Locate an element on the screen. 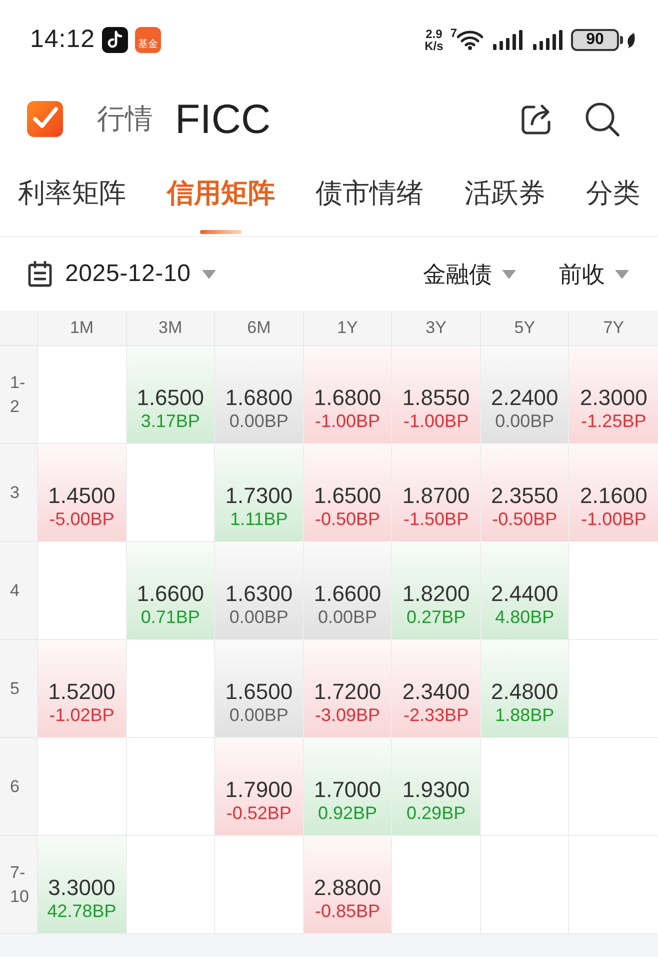 The image size is (658, 957). yield-value: 1.8700 is located at coordinates (436, 495).